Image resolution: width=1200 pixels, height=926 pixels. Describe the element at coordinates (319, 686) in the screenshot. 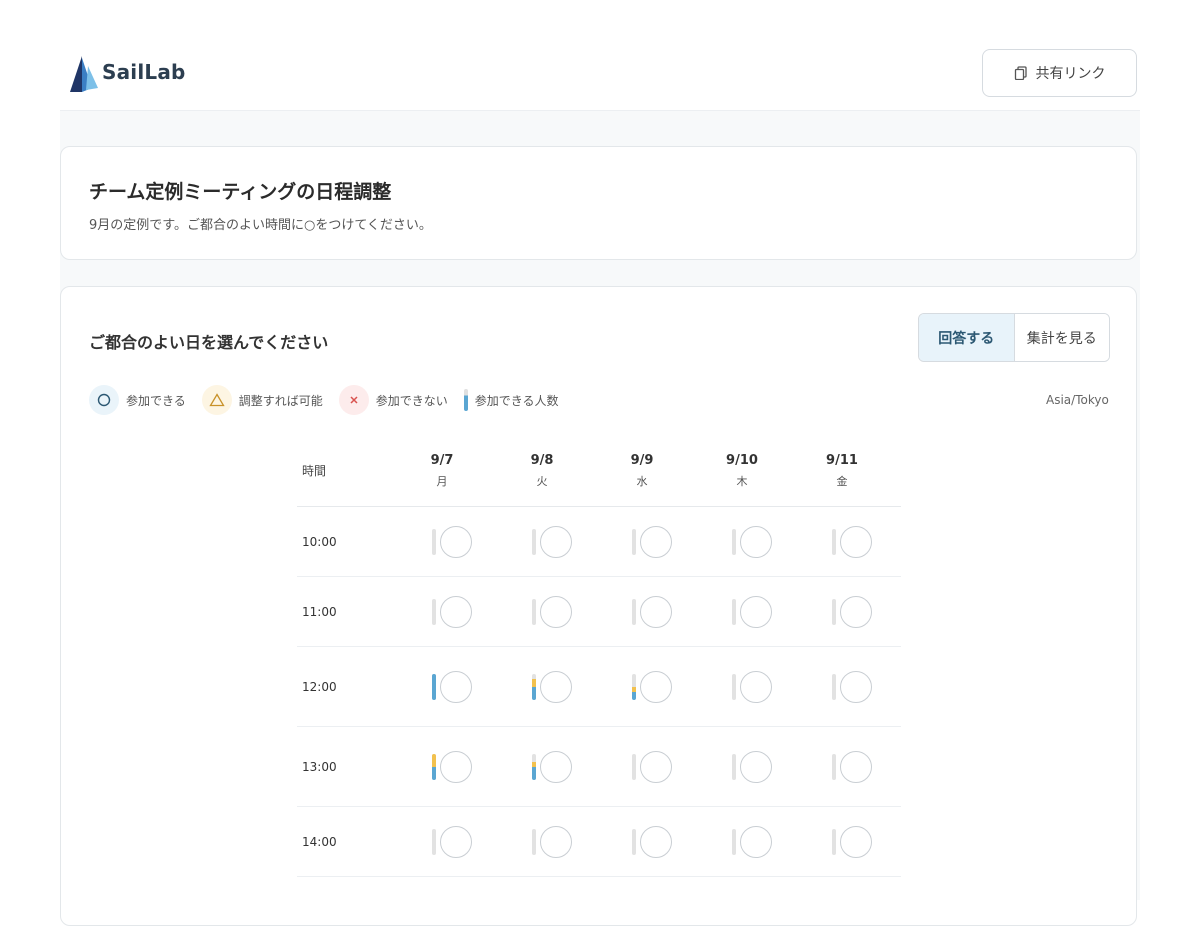

I see `row-time: 12:00` at that location.